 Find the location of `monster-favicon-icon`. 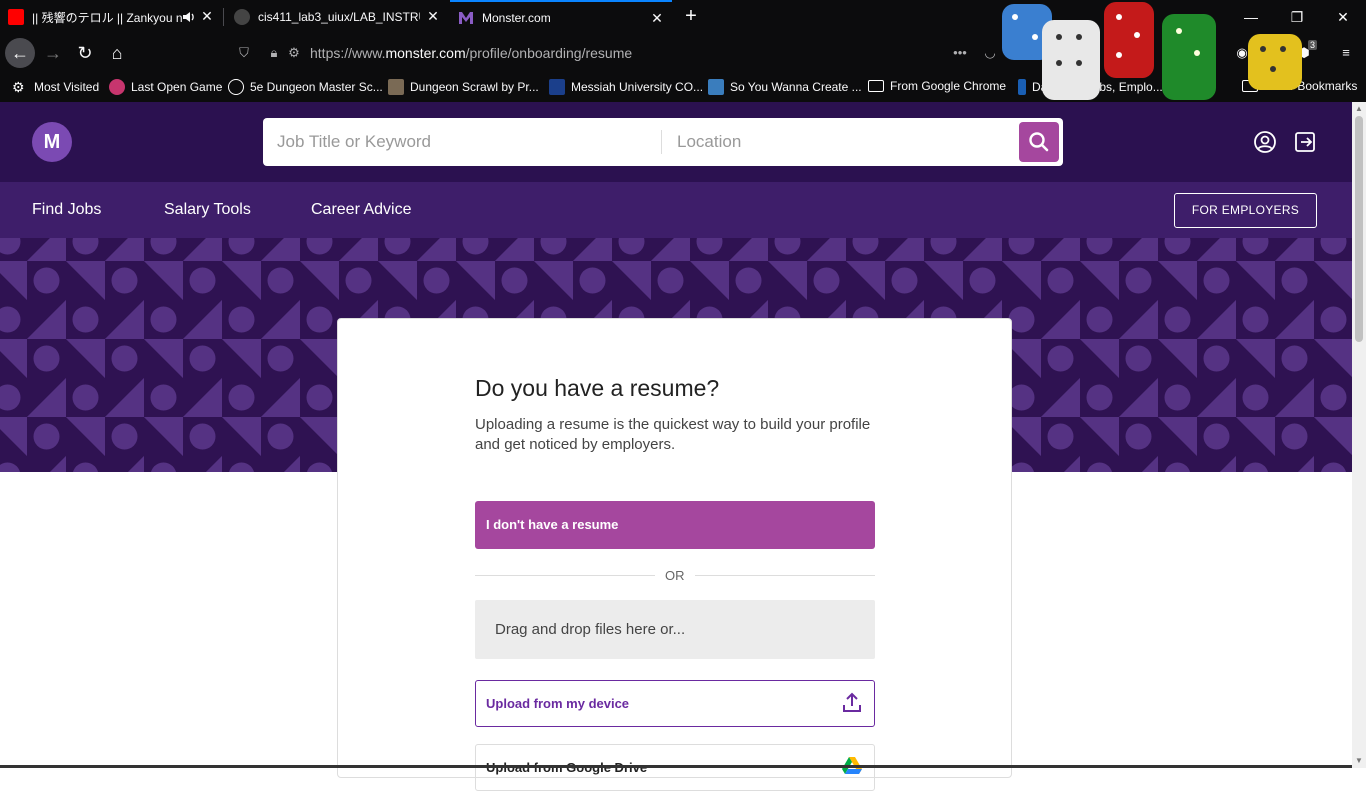

monster-favicon-icon is located at coordinates (466, 18).